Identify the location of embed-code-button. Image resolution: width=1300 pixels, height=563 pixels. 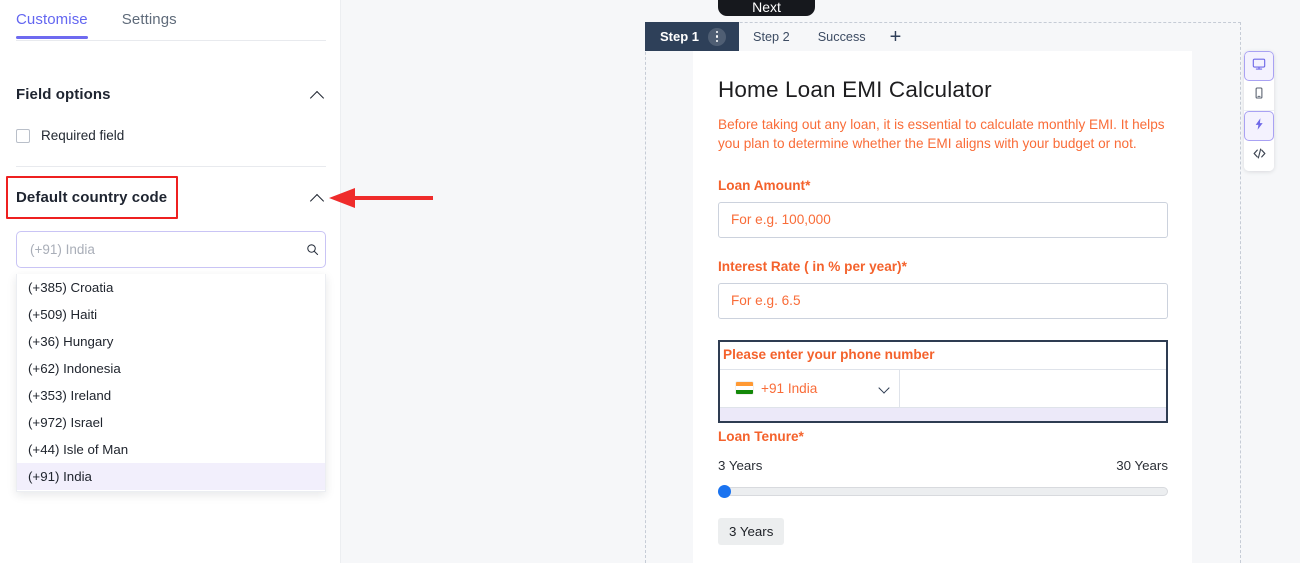
(1259, 156).